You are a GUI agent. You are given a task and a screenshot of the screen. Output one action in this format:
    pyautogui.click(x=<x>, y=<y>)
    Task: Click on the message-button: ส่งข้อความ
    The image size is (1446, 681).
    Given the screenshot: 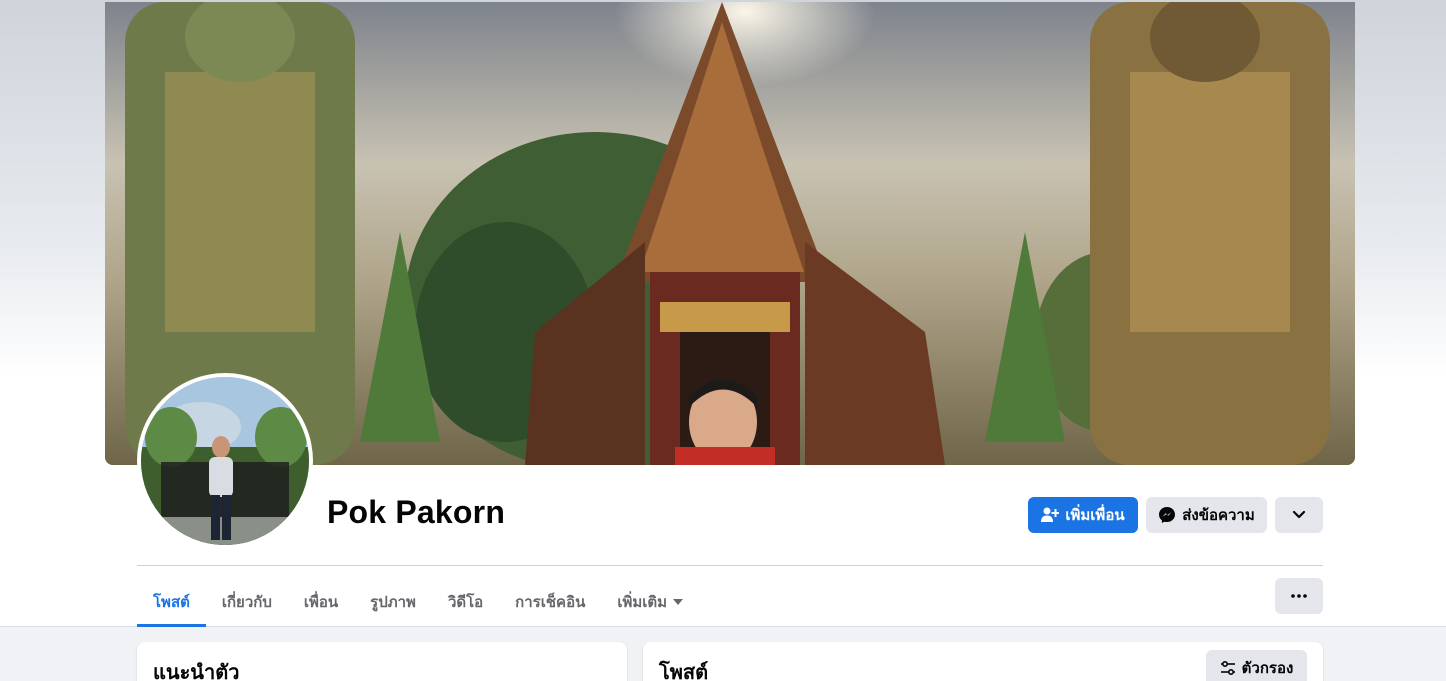 What is the action you would take?
    pyautogui.click(x=1206, y=515)
    